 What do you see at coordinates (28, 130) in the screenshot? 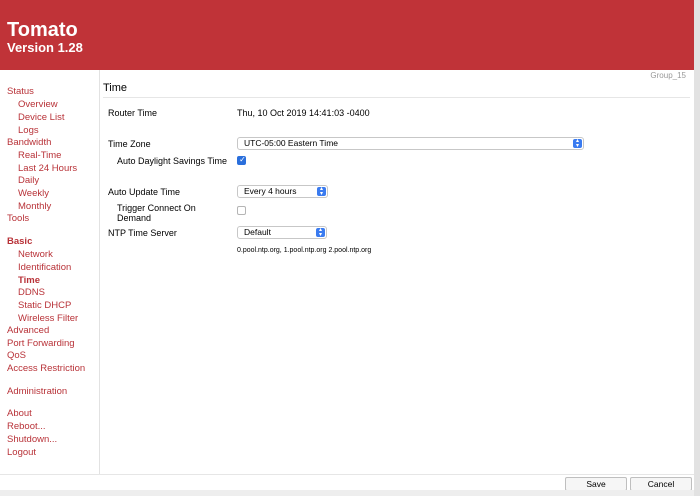
I see `nav-logs: Logs` at bounding box center [28, 130].